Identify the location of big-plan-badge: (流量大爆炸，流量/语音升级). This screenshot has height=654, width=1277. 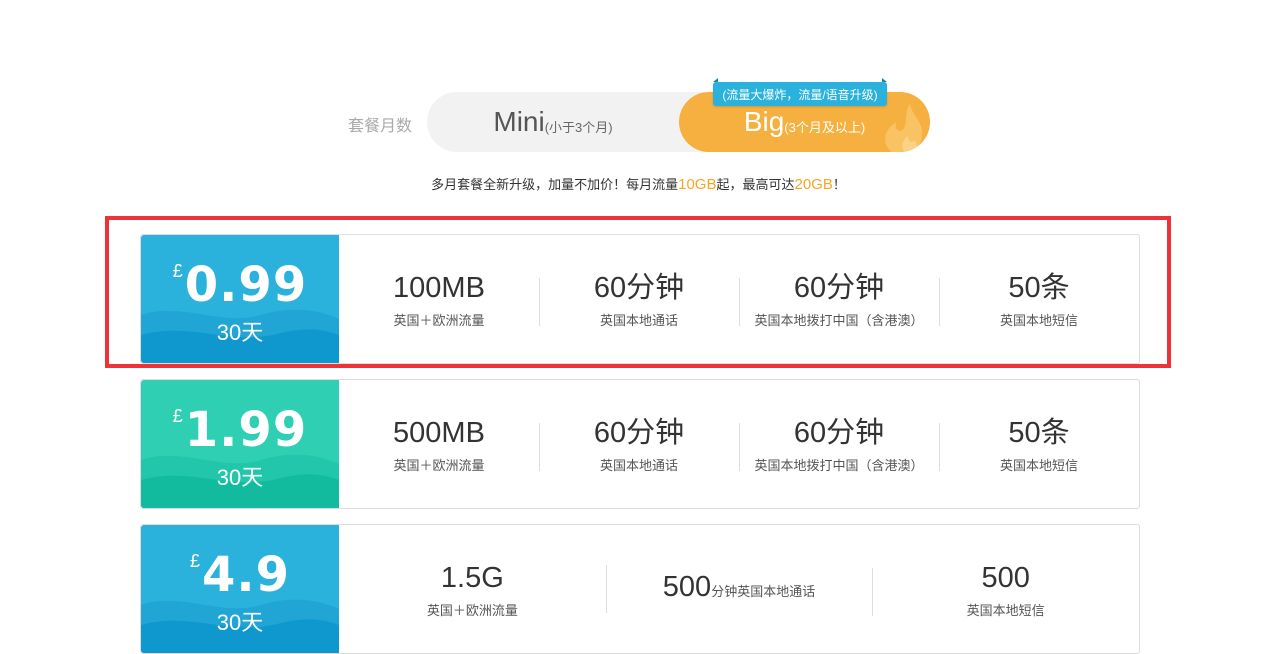
(800, 92).